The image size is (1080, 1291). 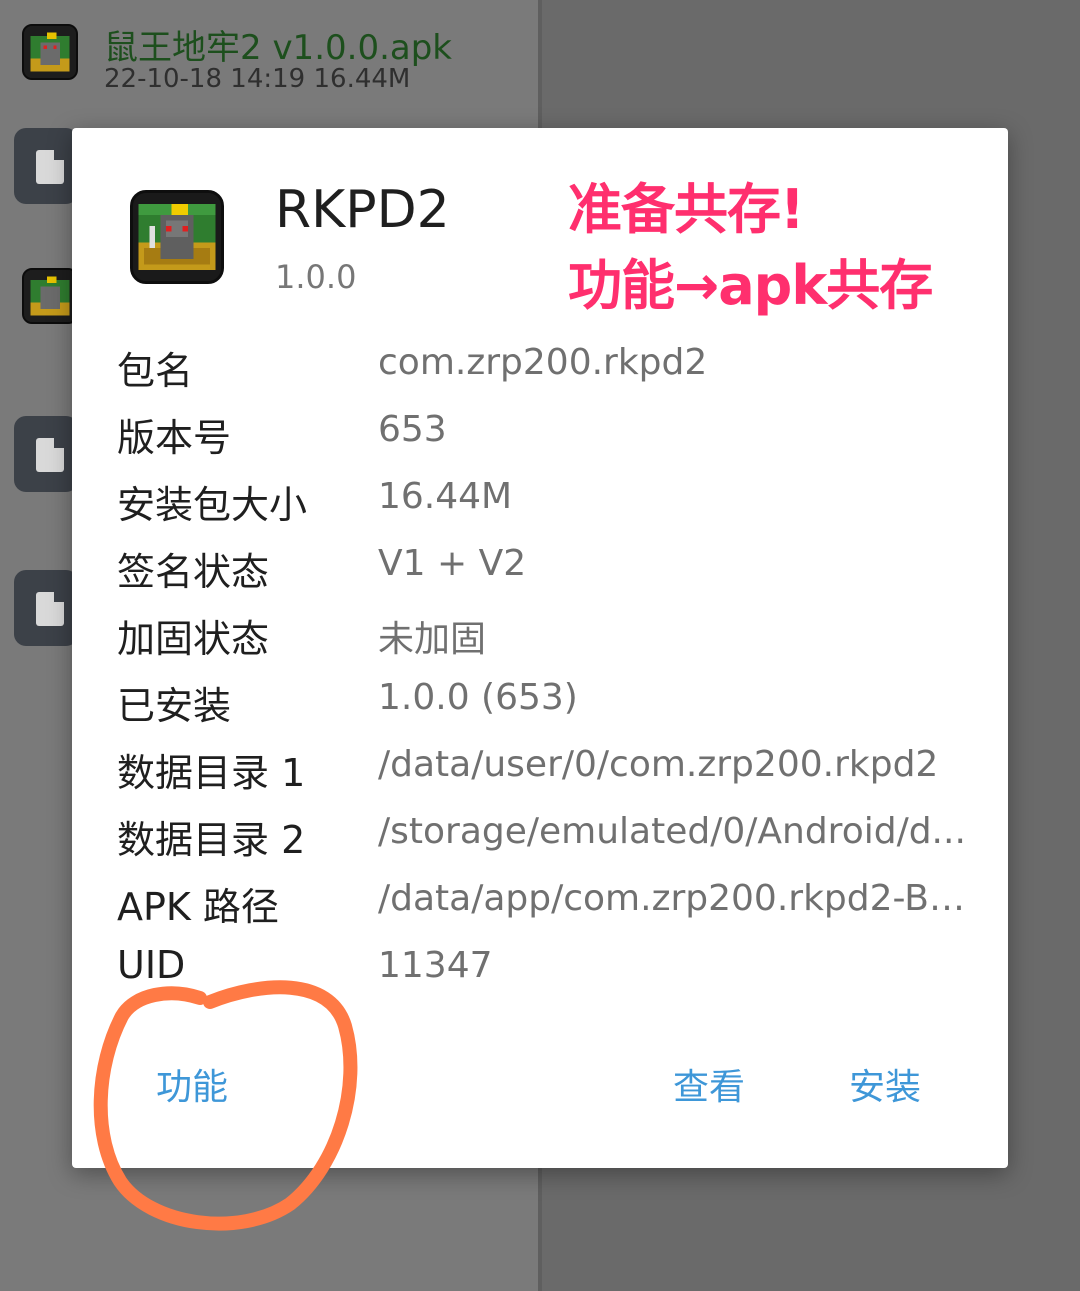 I want to click on info-row-version-code: 版本号 653, so click(x=547, y=434).